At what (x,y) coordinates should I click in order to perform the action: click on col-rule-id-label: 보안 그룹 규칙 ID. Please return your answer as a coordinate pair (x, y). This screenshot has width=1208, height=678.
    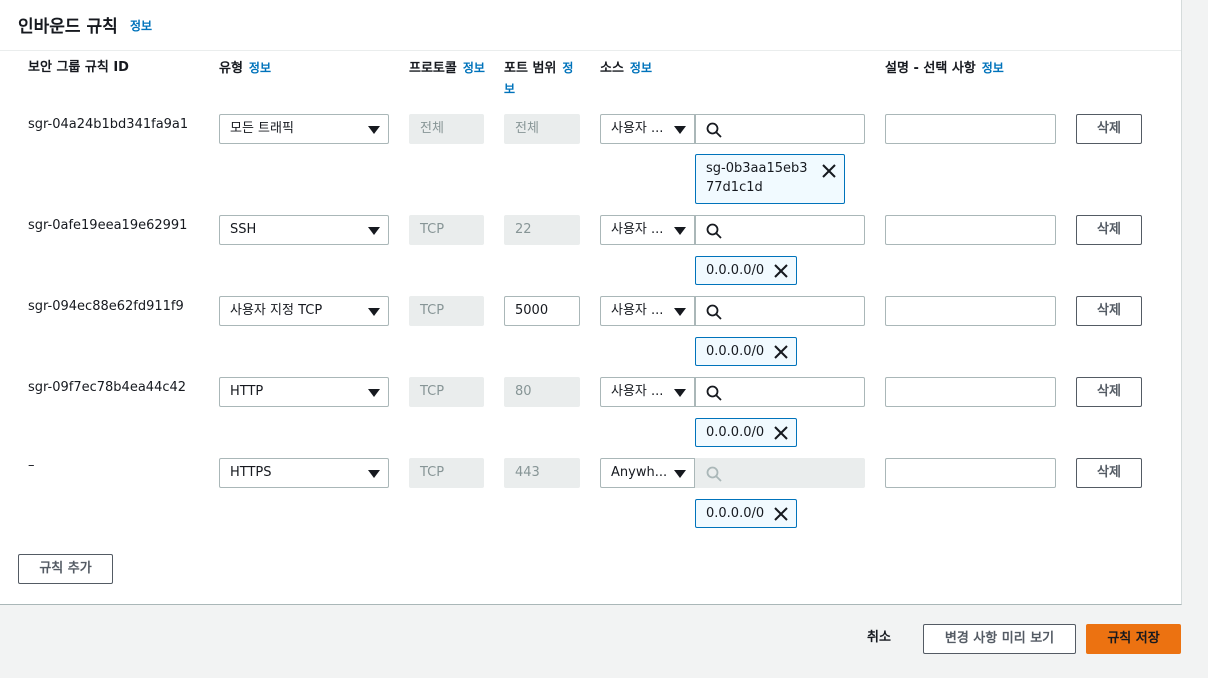
    Looking at the image, I should click on (78, 67).